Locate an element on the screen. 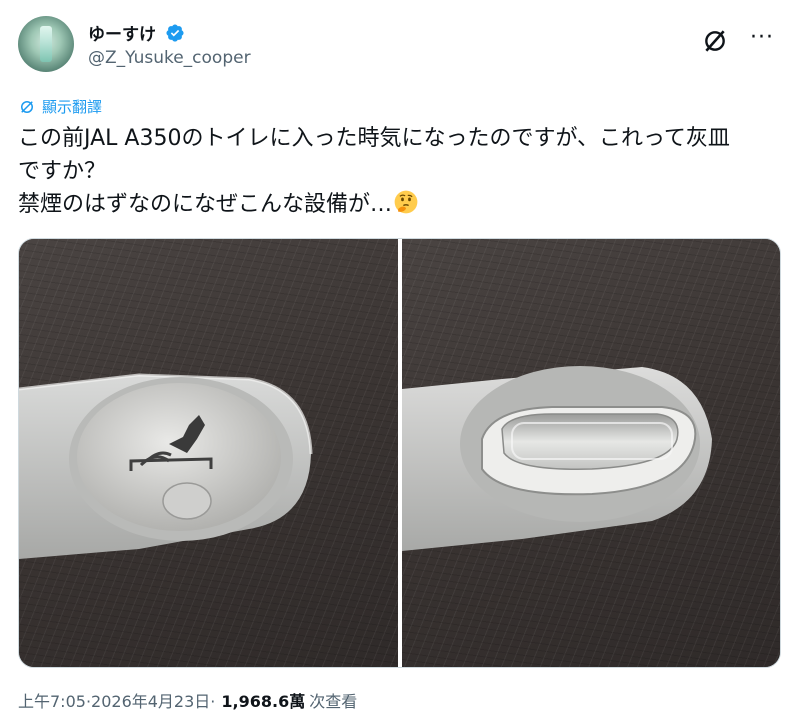 Image resolution: width=800 pixels, height=718 pixels. tweet-header: ゆーすけ @Z_Yusuke_cooper ··· is located at coordinates (400, 44).